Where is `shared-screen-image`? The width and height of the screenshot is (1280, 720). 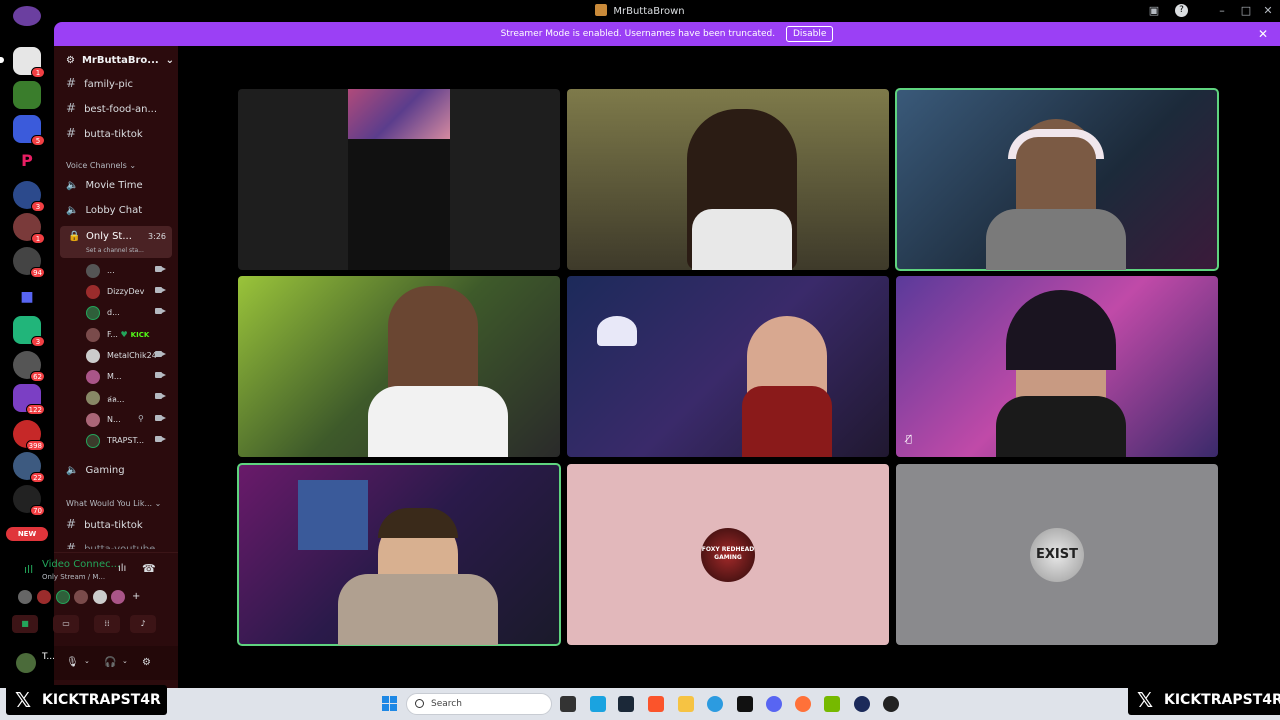
shared-screen-image is located at coordinates (399, 114).